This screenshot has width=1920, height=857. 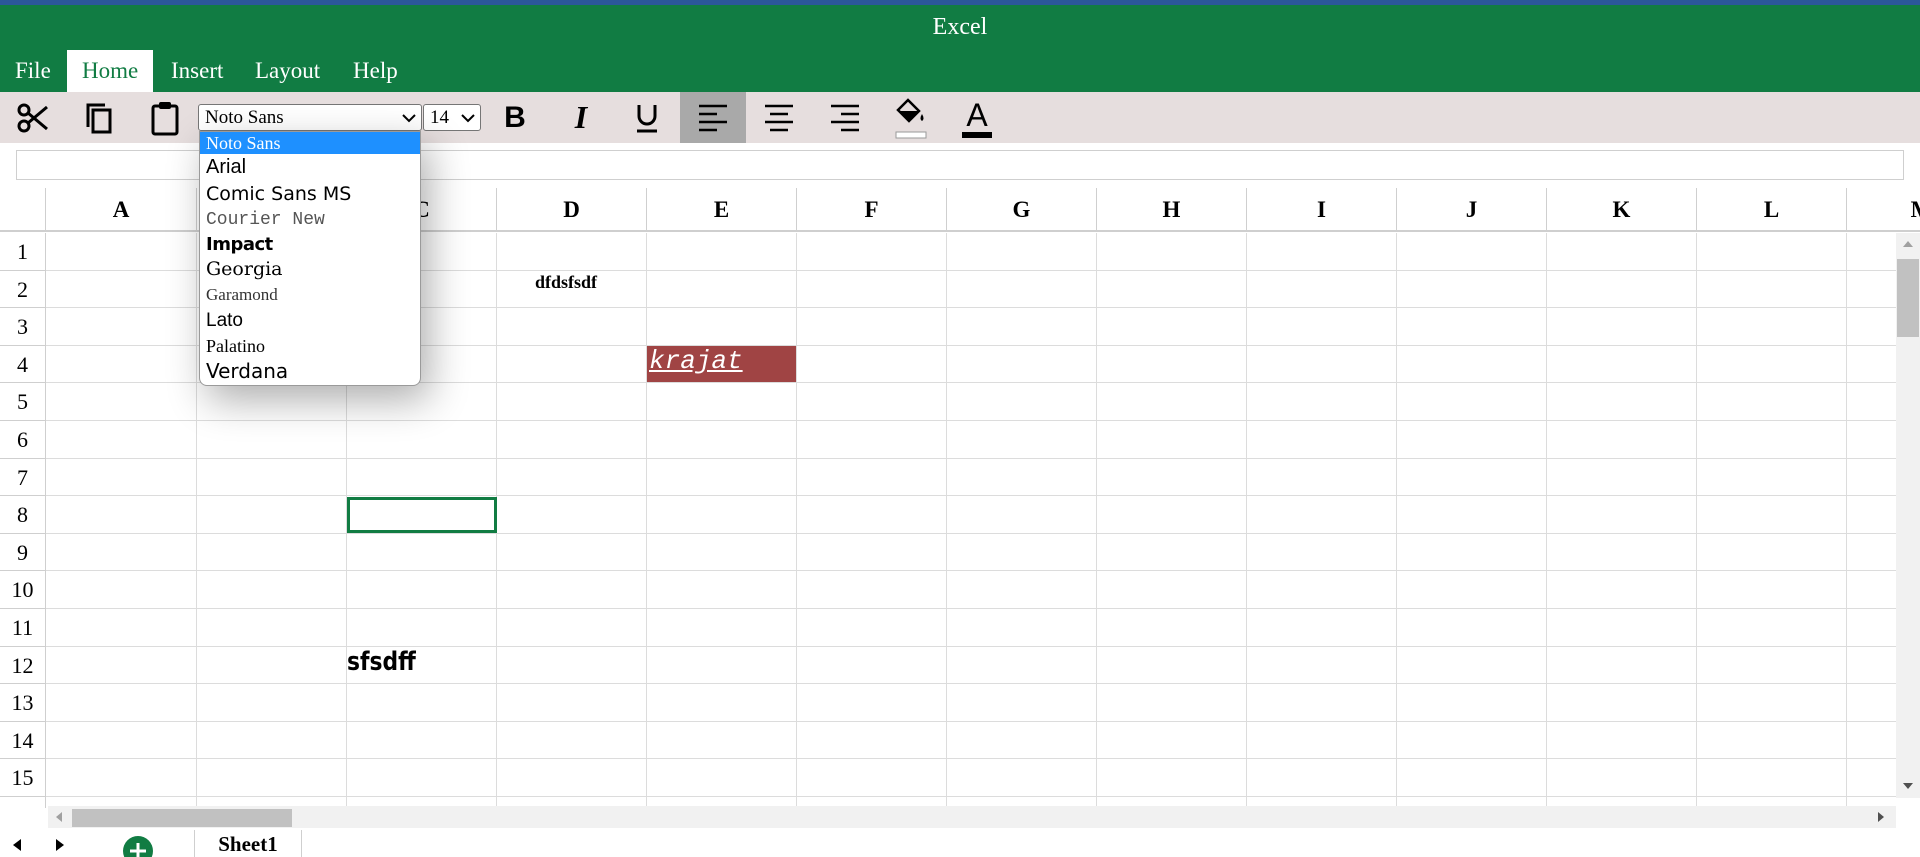 What do you see at coordinates (23, 477) in the screenshot?
I see `row-header: 7` at bounding box center [23, 477].